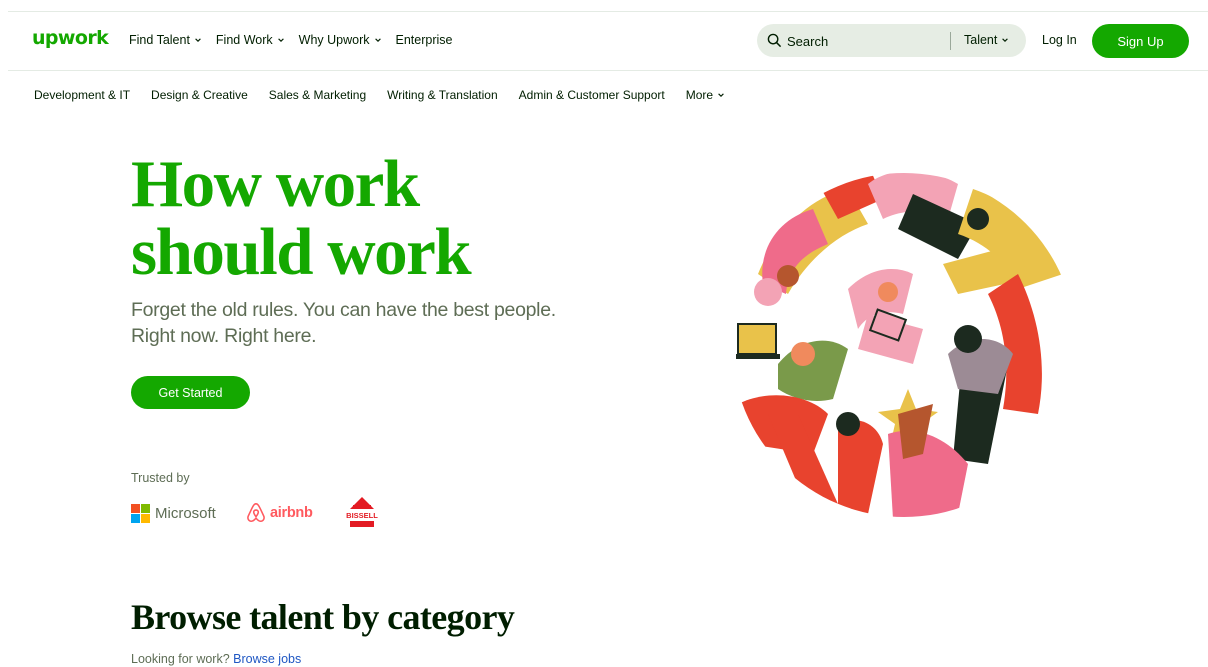  I want to click on search-scope-dropdown: Talent, so click(986, 40).